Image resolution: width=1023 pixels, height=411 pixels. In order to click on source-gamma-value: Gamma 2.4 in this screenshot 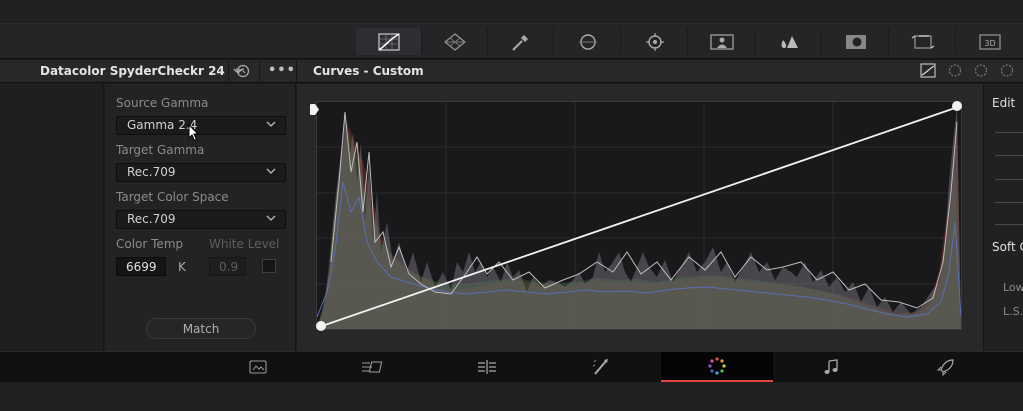, I will do `click(162, 125)`.